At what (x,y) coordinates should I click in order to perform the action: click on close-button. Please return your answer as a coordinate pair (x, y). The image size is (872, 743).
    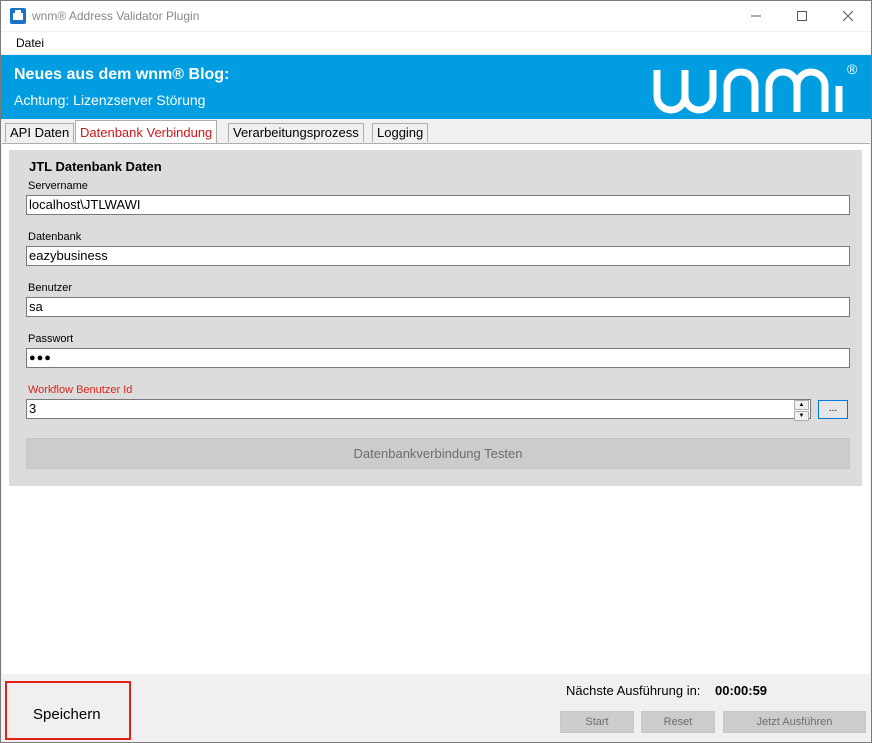
    Looking at the image, I should click on (848, 16).